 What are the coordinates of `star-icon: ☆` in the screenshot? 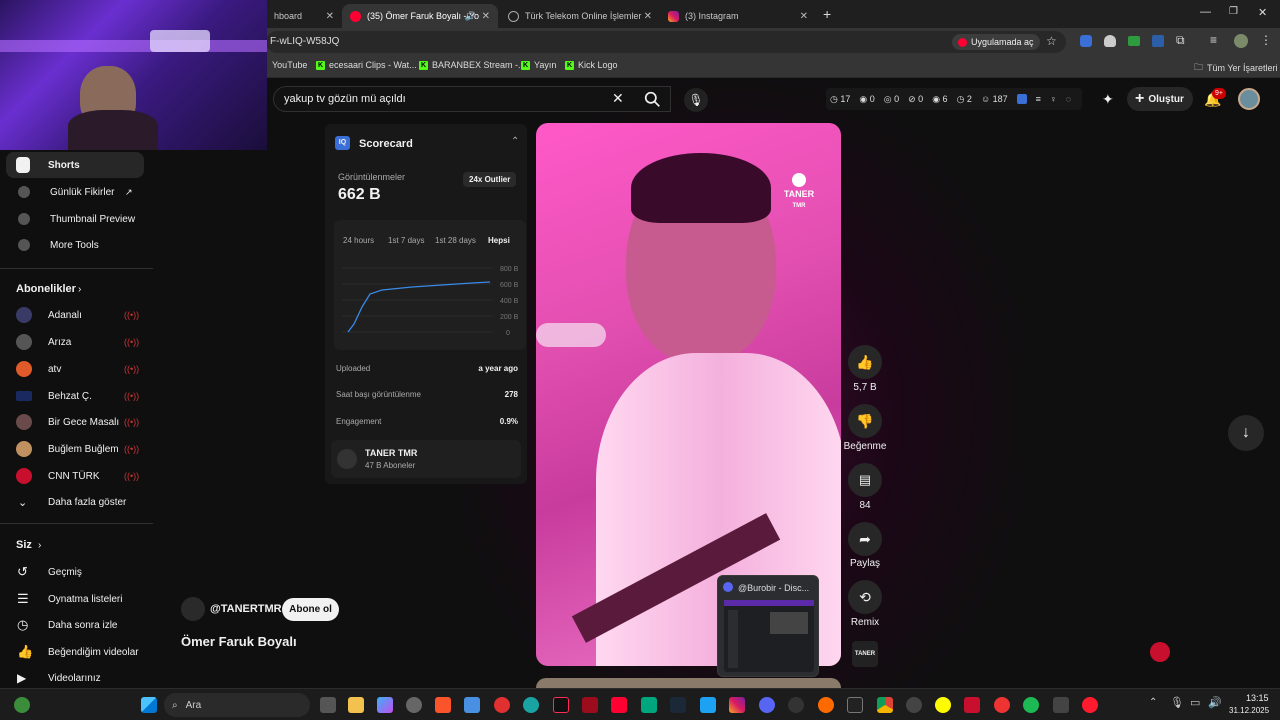 It's located at (1051, 41).